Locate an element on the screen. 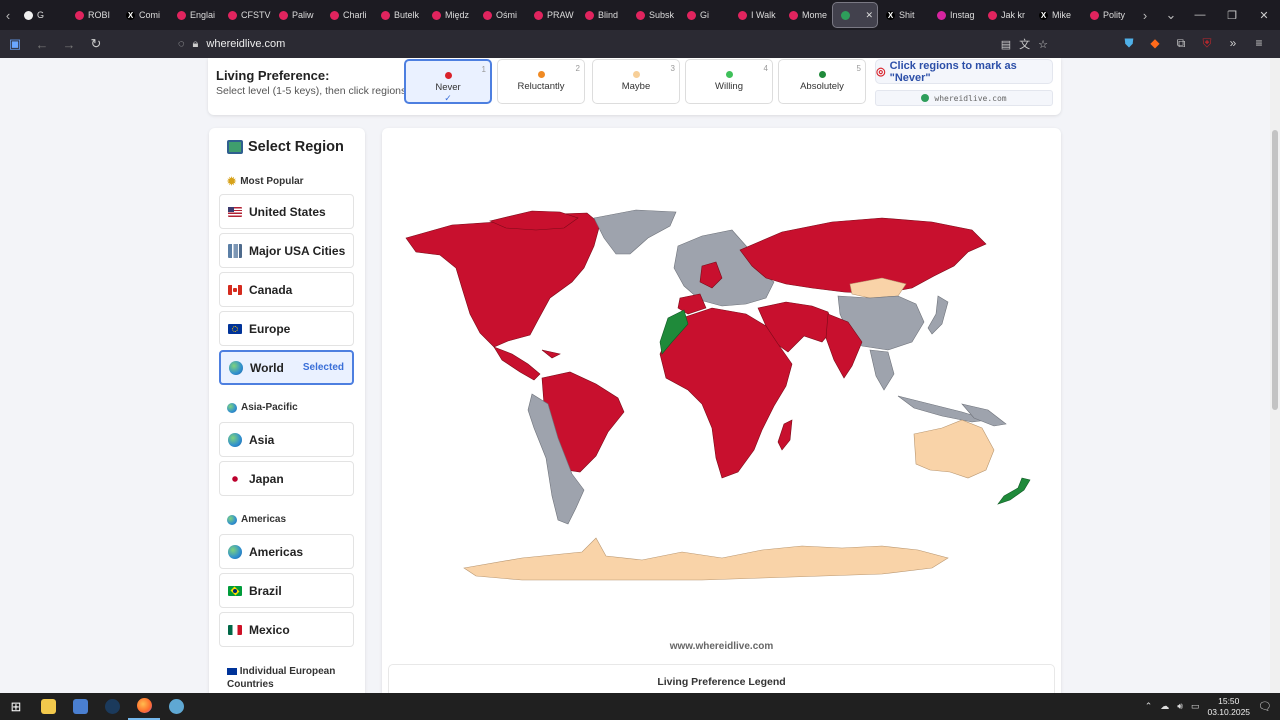 The width and height of the screenshot is (1280, 720). region-canada: Canada is located at coordinates (286, 289).